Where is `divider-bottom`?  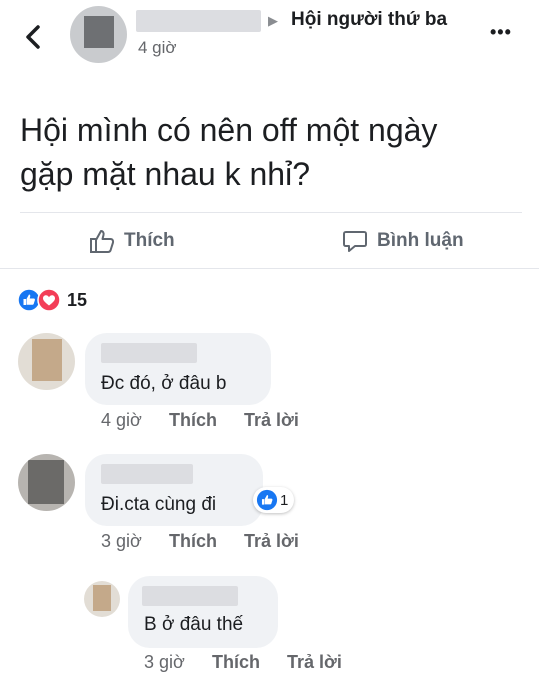
divider-bottom is located at coordinates (269, 268).